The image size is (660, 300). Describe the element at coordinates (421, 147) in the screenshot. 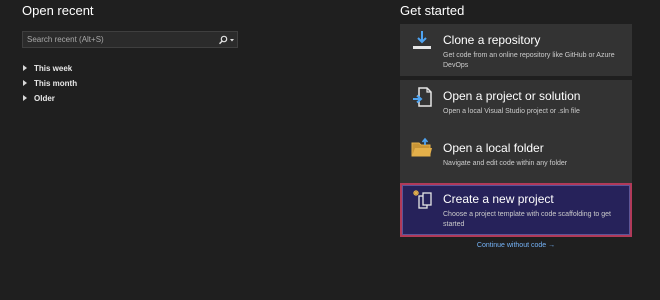

I see `folder-icon` at that location.